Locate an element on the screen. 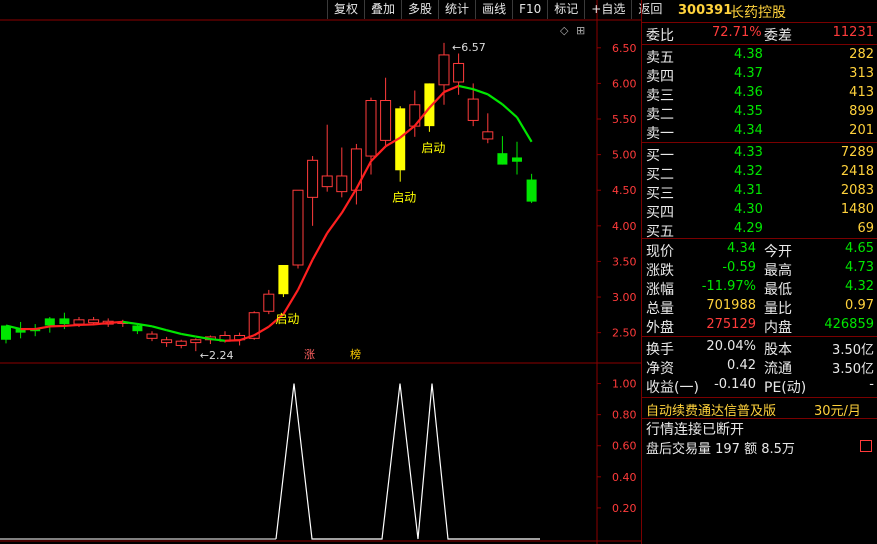 This screenshot has height=544, width=877. promo-row: 自动续费通达信普及版 30元/月 is located at coordinates (759, 409).